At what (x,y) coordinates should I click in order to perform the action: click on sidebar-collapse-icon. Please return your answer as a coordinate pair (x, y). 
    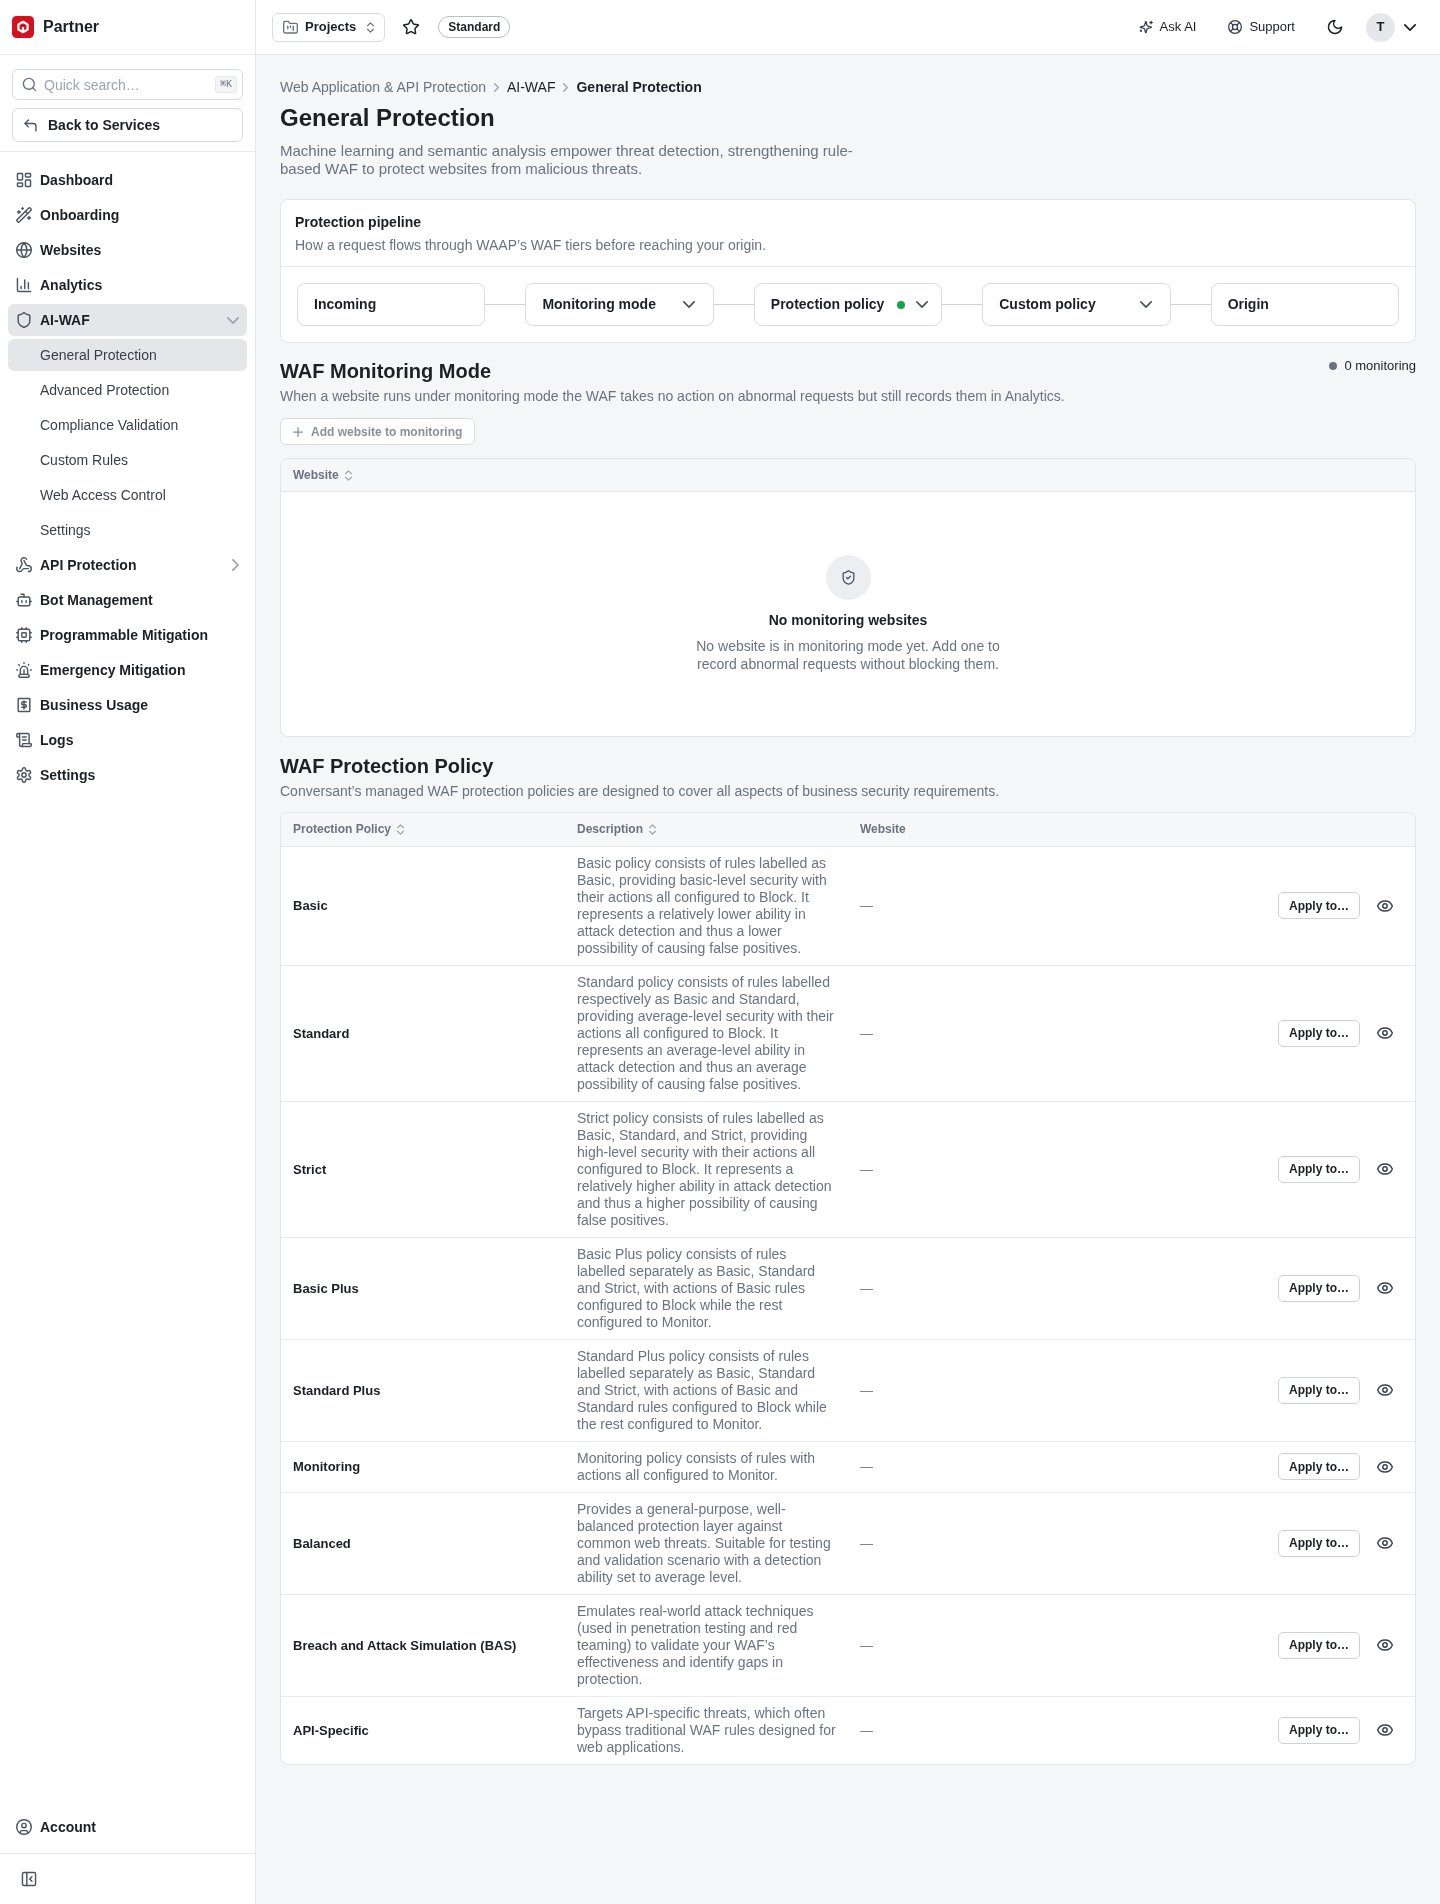
    Looking at the image, I should click on (29, 1879).